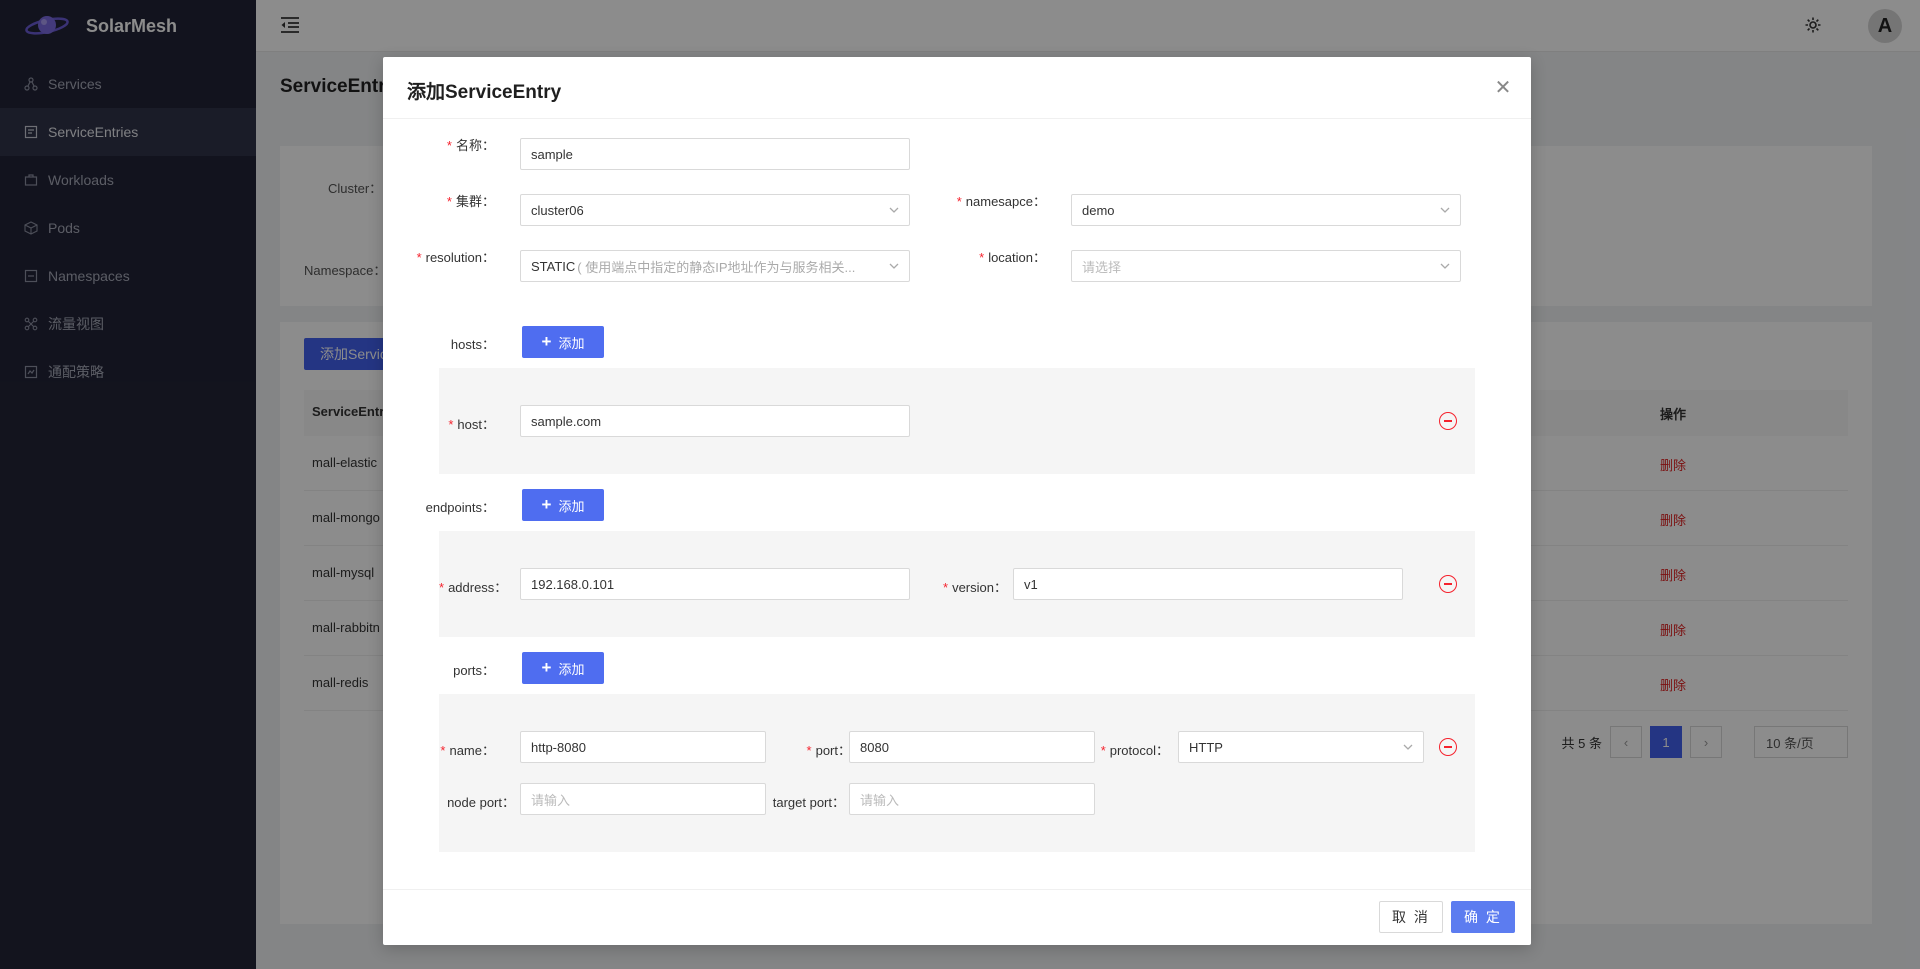 This screenshot has width=1920, height=969. I want to click on target-port-label: target port：, so click(808, 802).